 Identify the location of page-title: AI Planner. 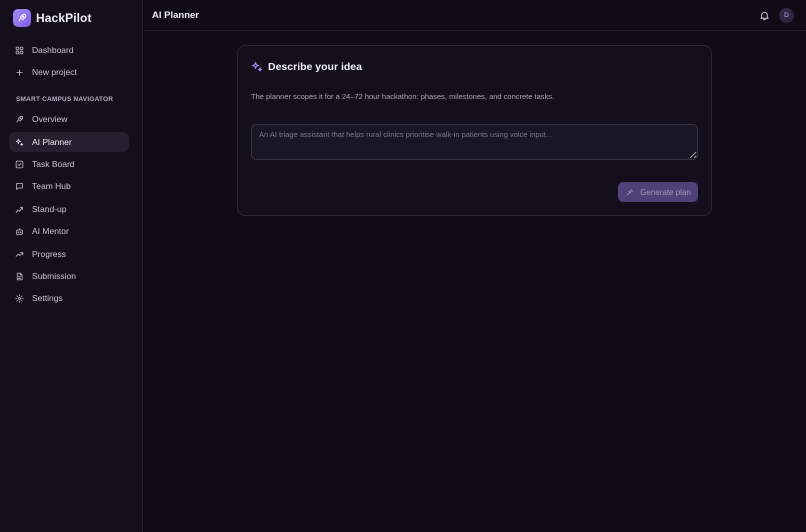
(175, 15).